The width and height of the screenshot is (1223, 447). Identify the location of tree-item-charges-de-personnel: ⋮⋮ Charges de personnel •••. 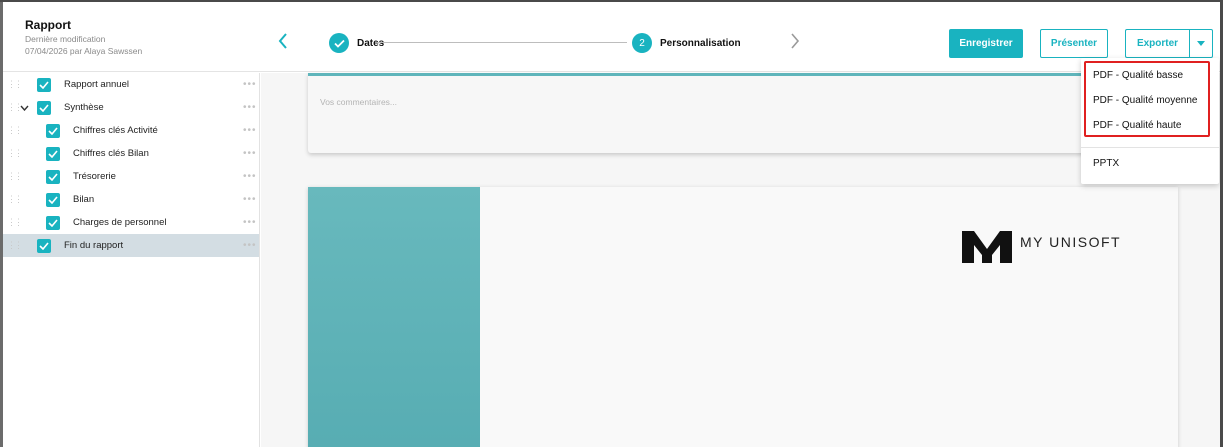
(131, 222).